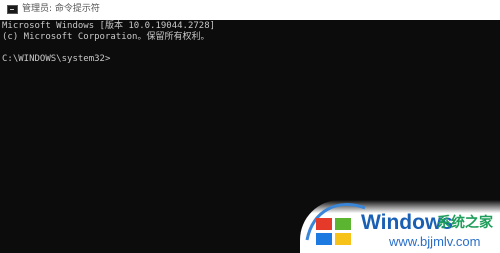  Describe the element at coordinates (61, 9) in the screenshot. I see `window-title: 管理员: 命令提示符` at that location.